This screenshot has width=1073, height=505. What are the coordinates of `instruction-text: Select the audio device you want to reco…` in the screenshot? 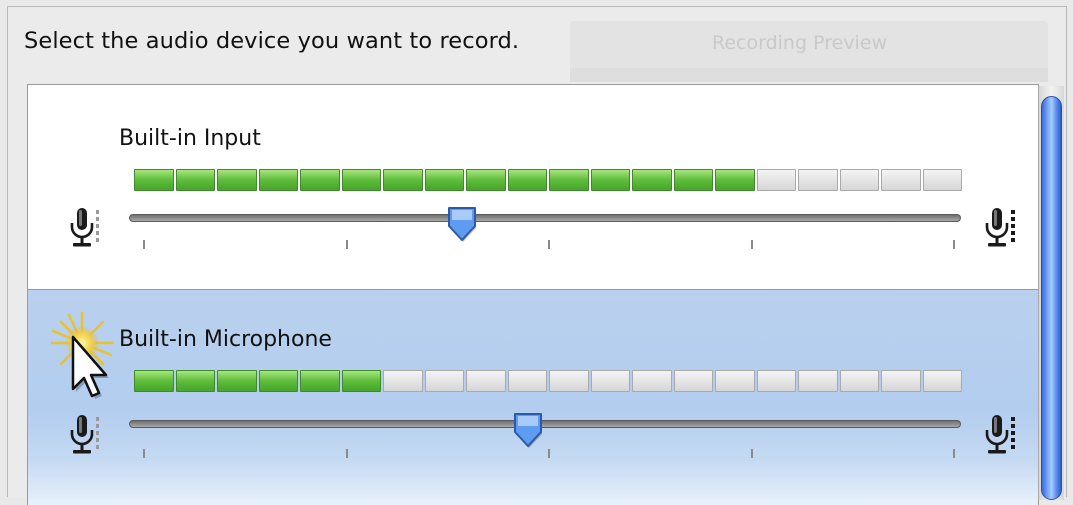 It's located at (272, 41).